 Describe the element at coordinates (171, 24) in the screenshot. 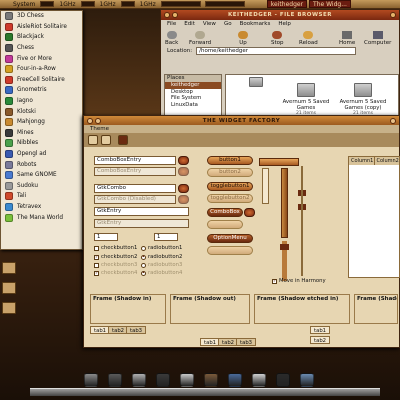

I see `menu-file: File` at that location.